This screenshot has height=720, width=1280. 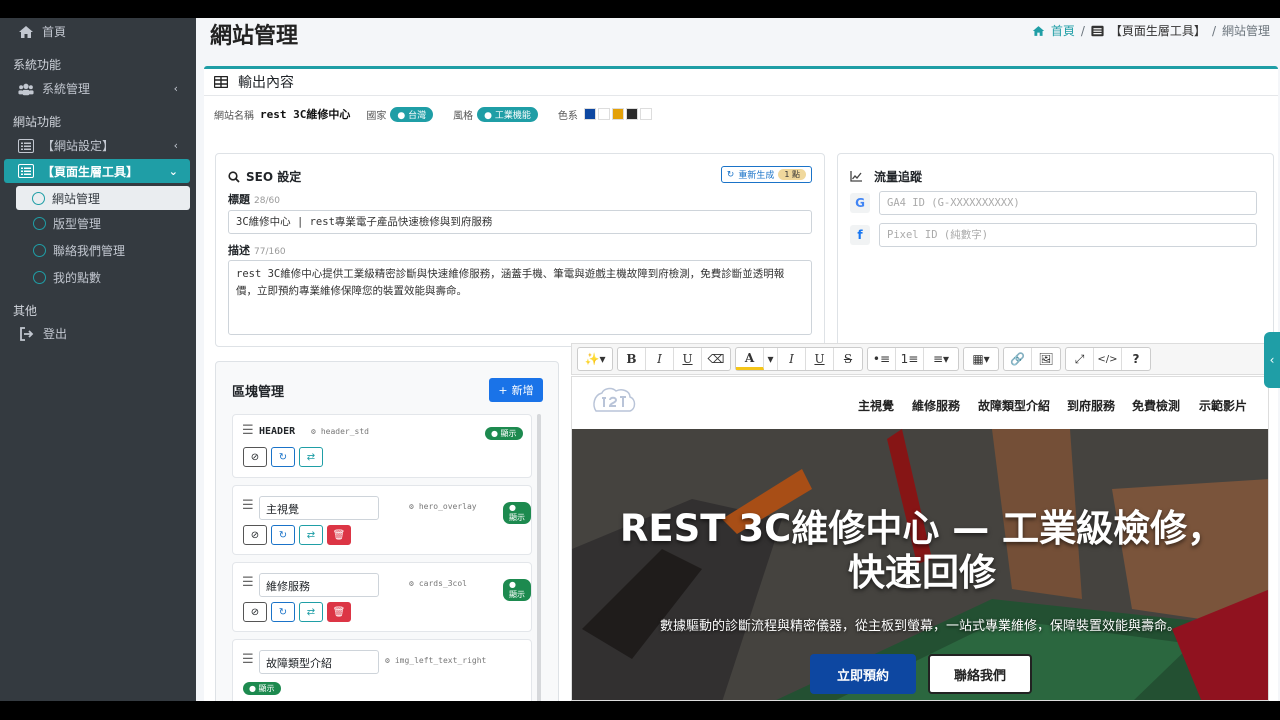 What do you see at coordinates (37, 122) in the screenshot?
I see `sidebar-section-website: 網站功能` at bounding box center [37, 122].